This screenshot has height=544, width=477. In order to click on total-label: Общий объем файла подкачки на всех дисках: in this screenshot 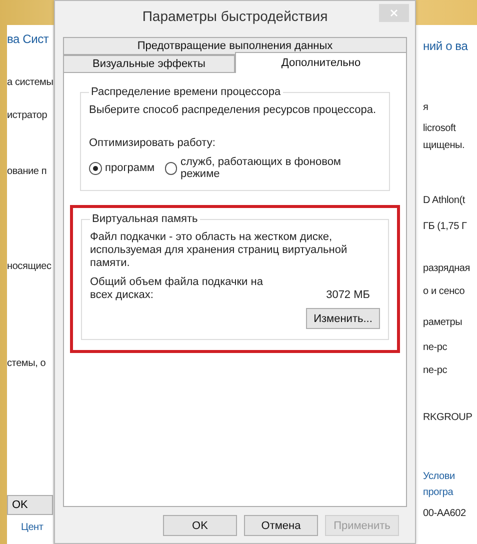, I will do `click(177, 289)`.